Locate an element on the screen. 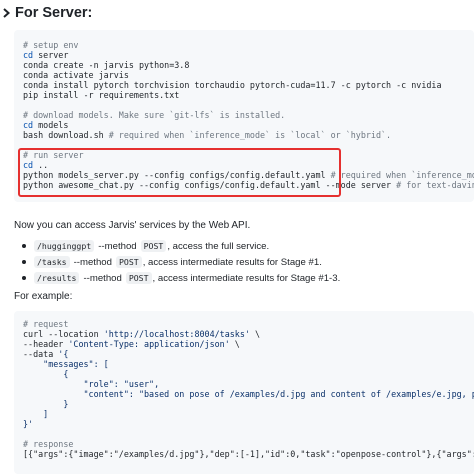  code-line: # response is located at coordinates (248, 444).